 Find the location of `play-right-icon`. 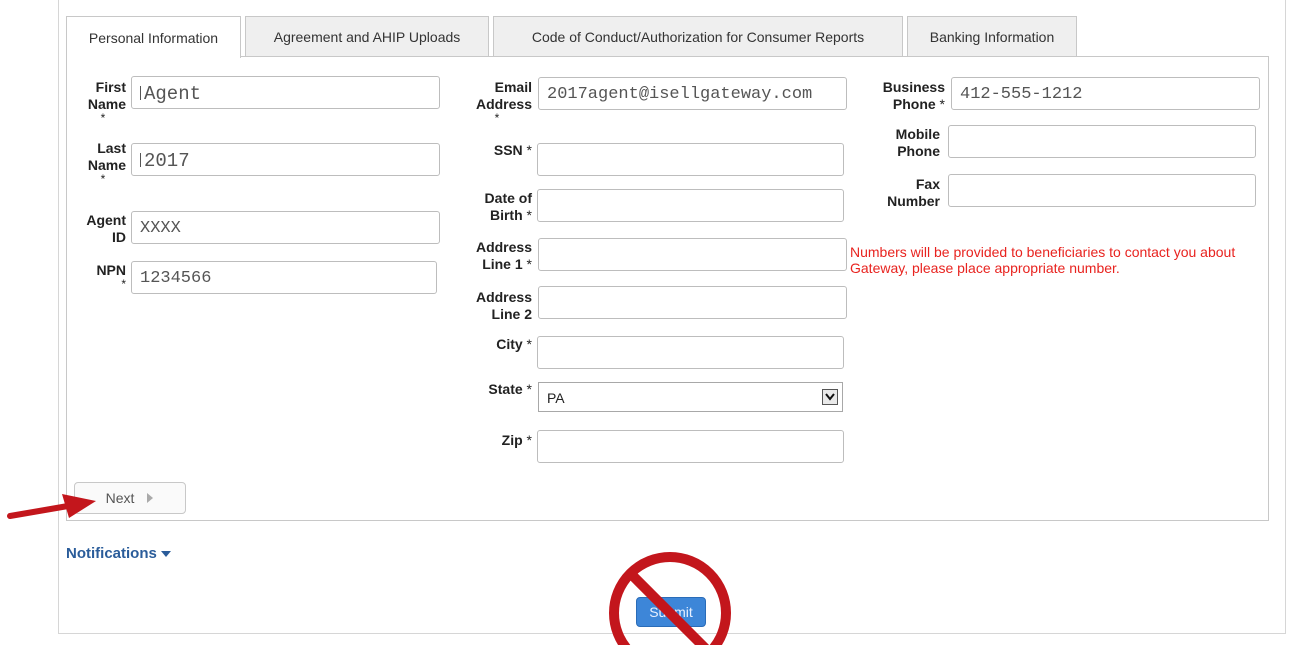

play-right-icon is located at coordinates (150, 498).